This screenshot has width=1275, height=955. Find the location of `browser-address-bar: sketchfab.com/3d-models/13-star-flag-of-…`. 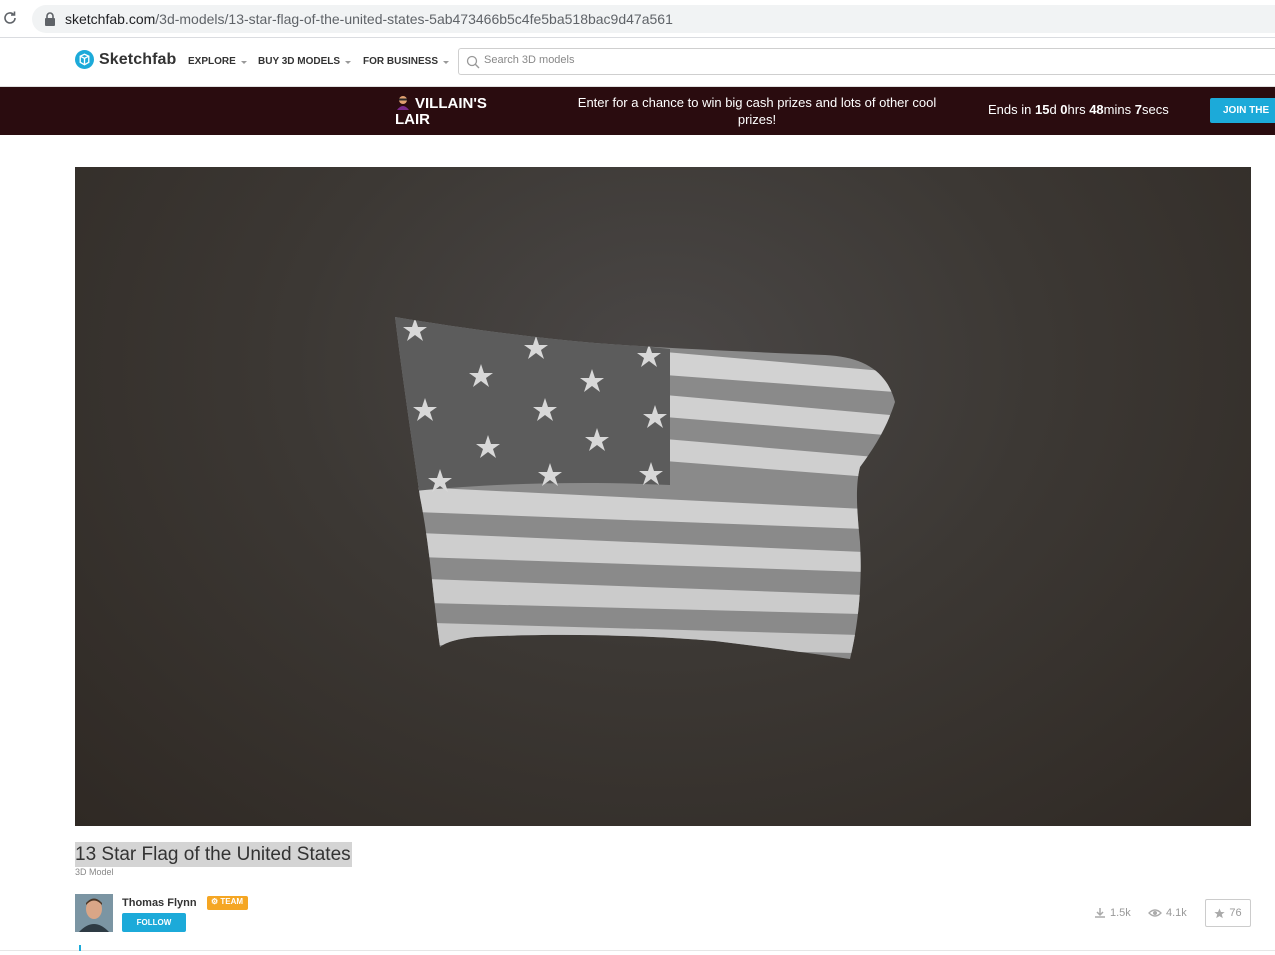

browser-address-bar: sketchfab.com/3d-models/13-star-flag-of-… is located at coordinates (637, 19).